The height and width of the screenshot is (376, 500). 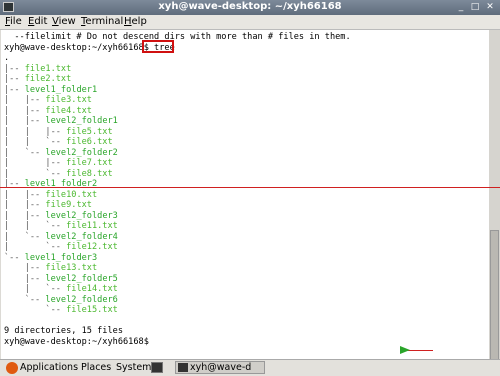 I want to click on system-menu: System, so click(x=133, y=367).